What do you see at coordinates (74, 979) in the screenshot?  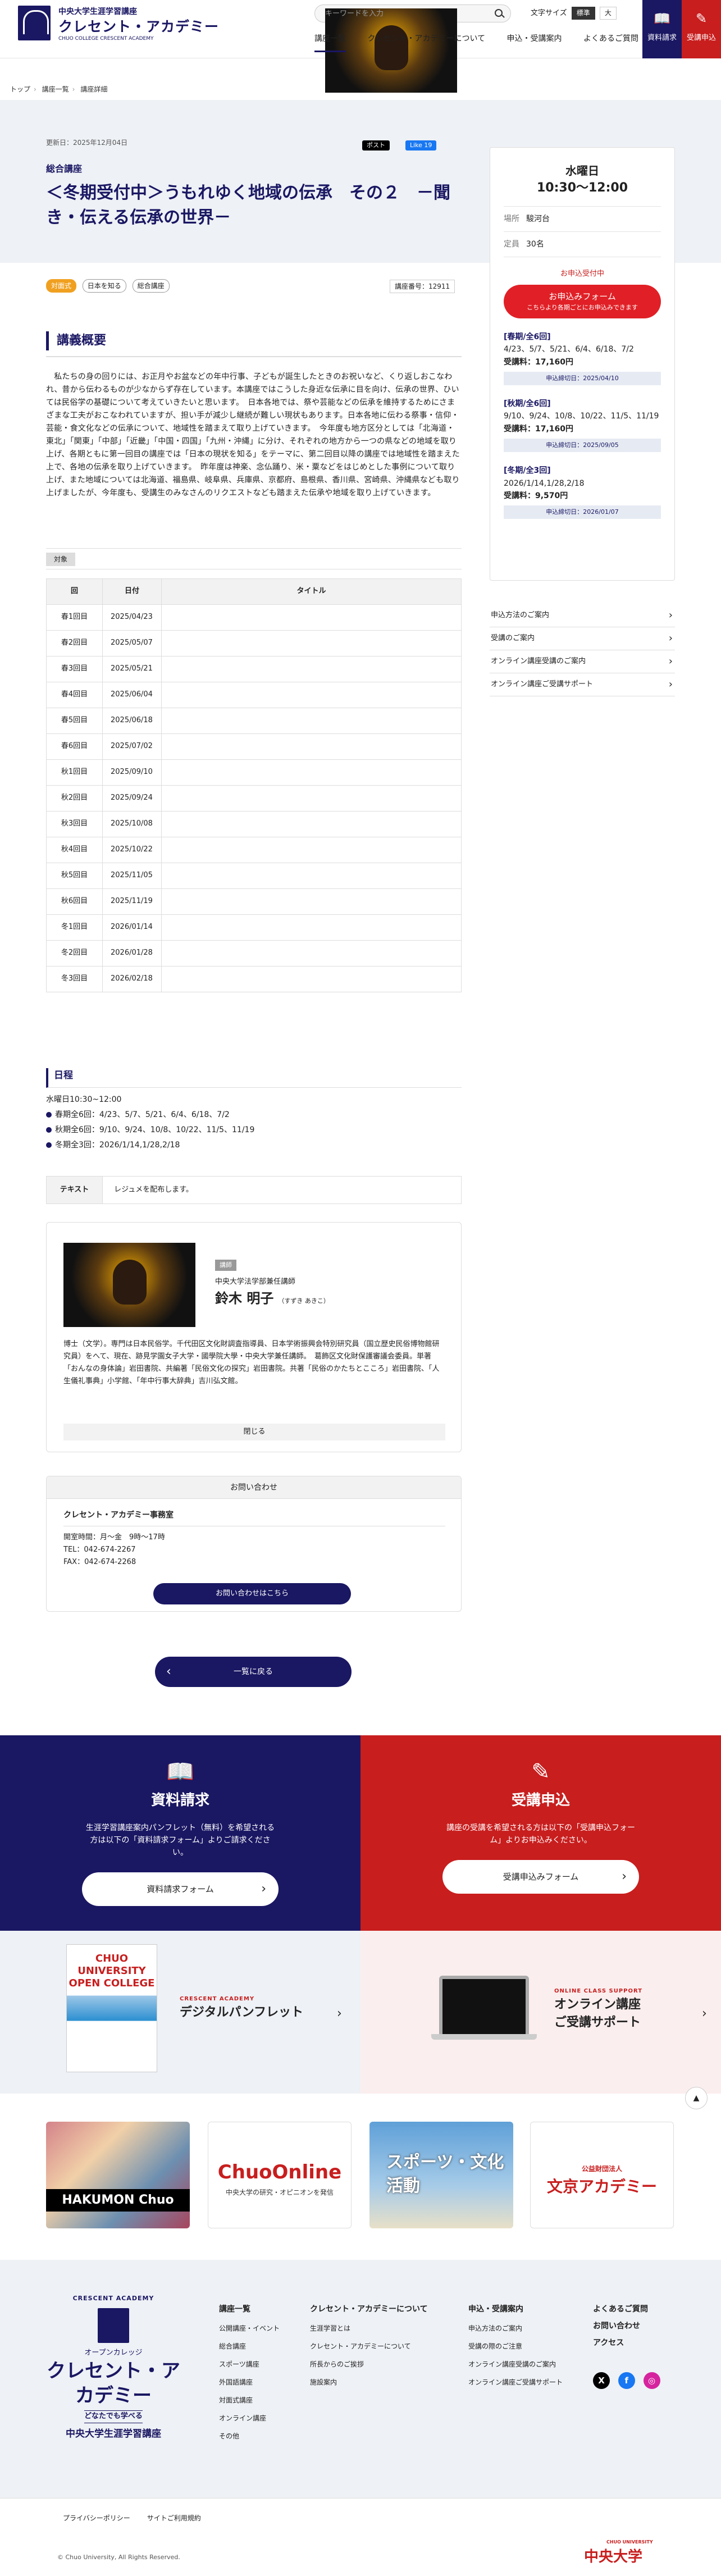 I see `table-cell: 冬3回目` at bounding box center [74, 979].